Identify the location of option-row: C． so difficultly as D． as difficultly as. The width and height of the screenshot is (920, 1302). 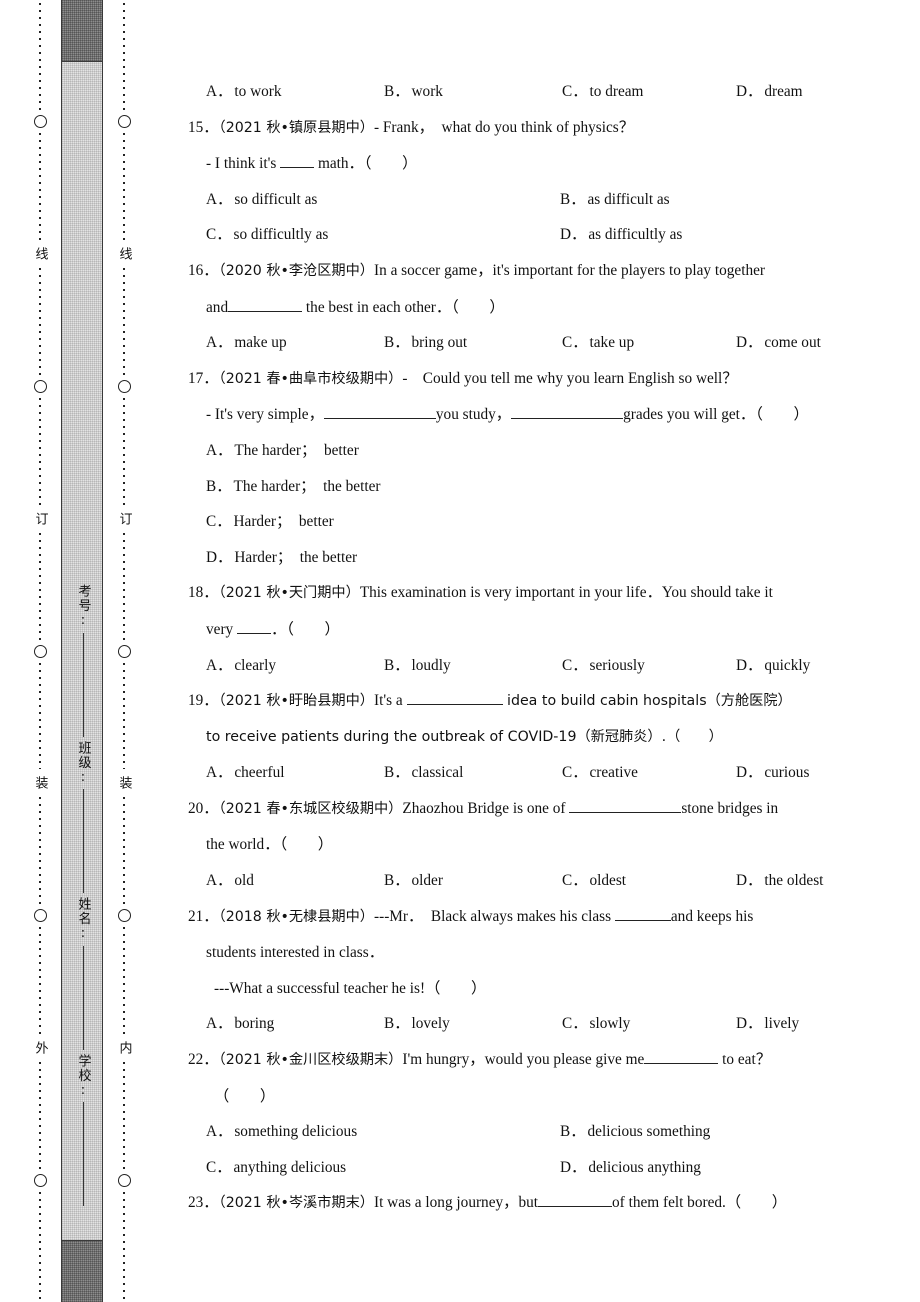
(547, 235).